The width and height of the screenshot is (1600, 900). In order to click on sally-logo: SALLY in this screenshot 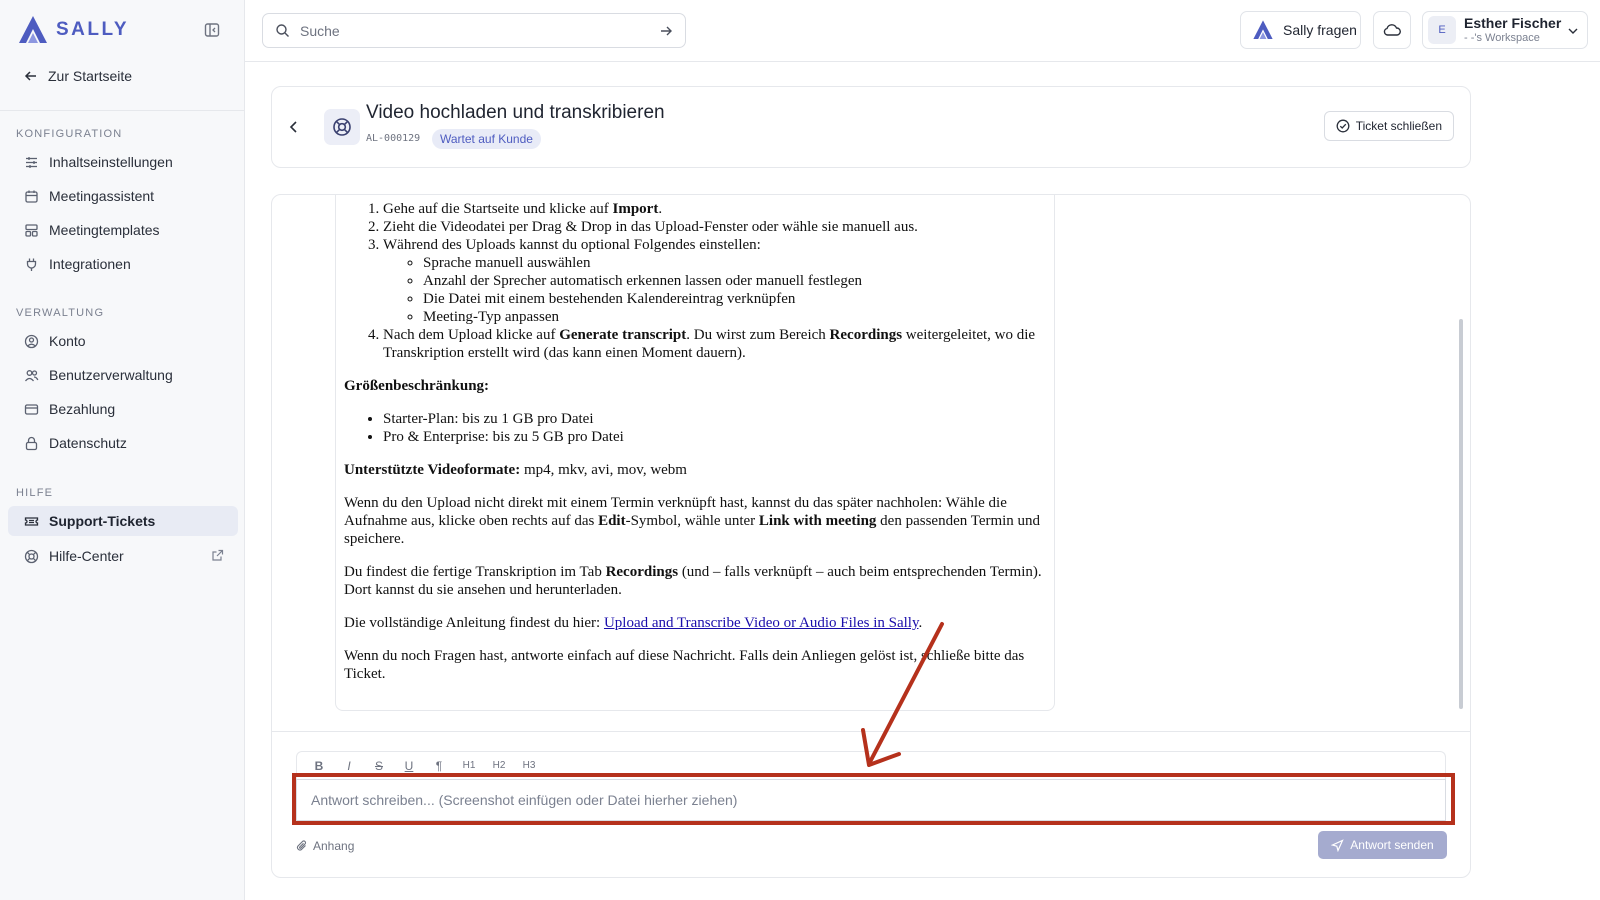, I will do `click(72, 30)`.